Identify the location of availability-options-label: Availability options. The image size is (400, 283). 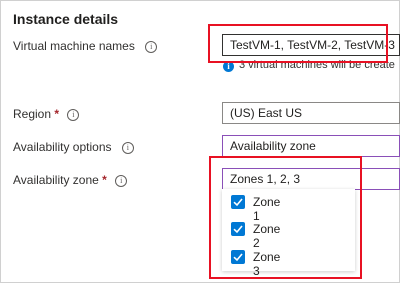
(62, 147).